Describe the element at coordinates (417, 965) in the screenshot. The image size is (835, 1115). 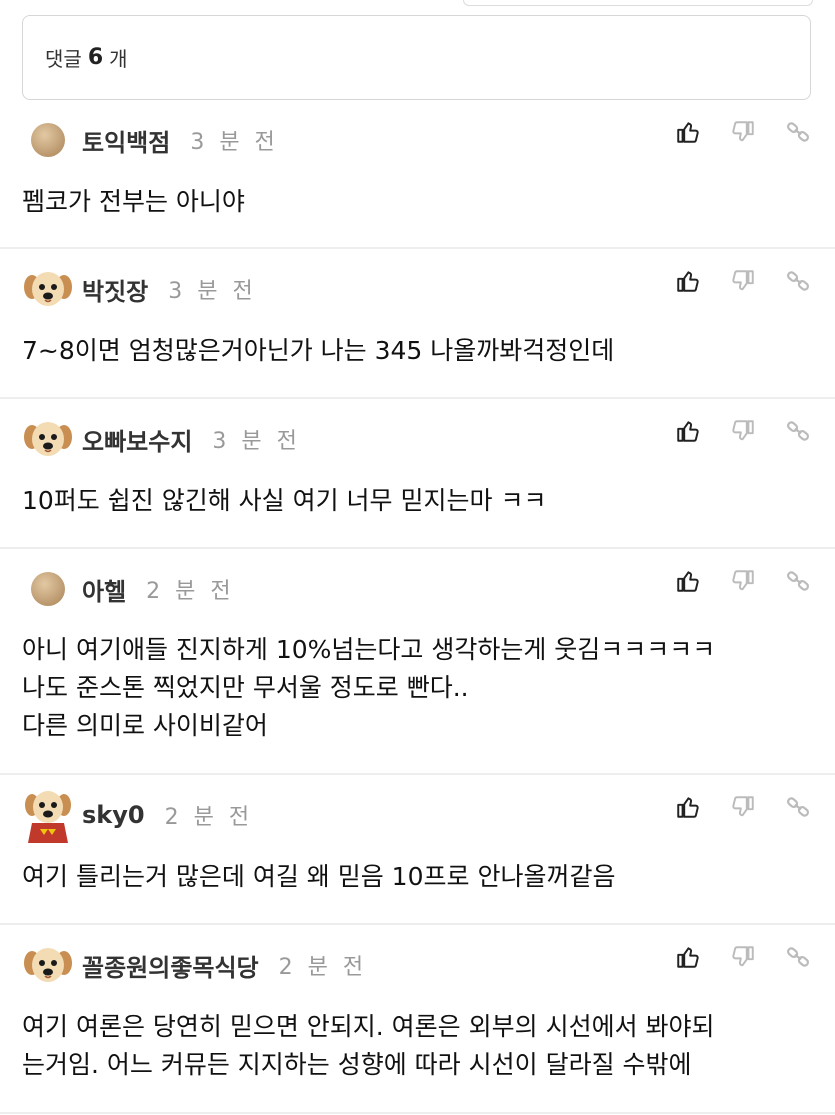
I see `comment-header: 꼴종원의좋목식당 2 분 전` at that location.